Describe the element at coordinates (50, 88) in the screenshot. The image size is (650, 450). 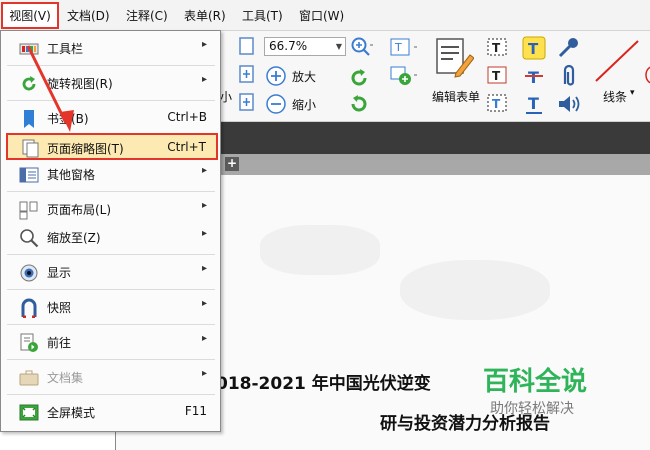
I see `annotation-arrow` at that location.